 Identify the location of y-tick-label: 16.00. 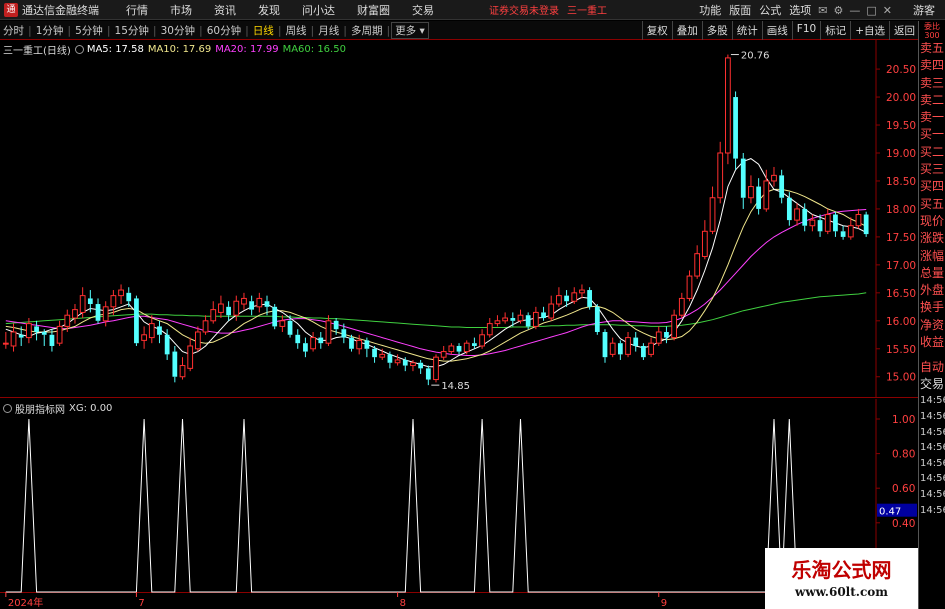
(901, 322).